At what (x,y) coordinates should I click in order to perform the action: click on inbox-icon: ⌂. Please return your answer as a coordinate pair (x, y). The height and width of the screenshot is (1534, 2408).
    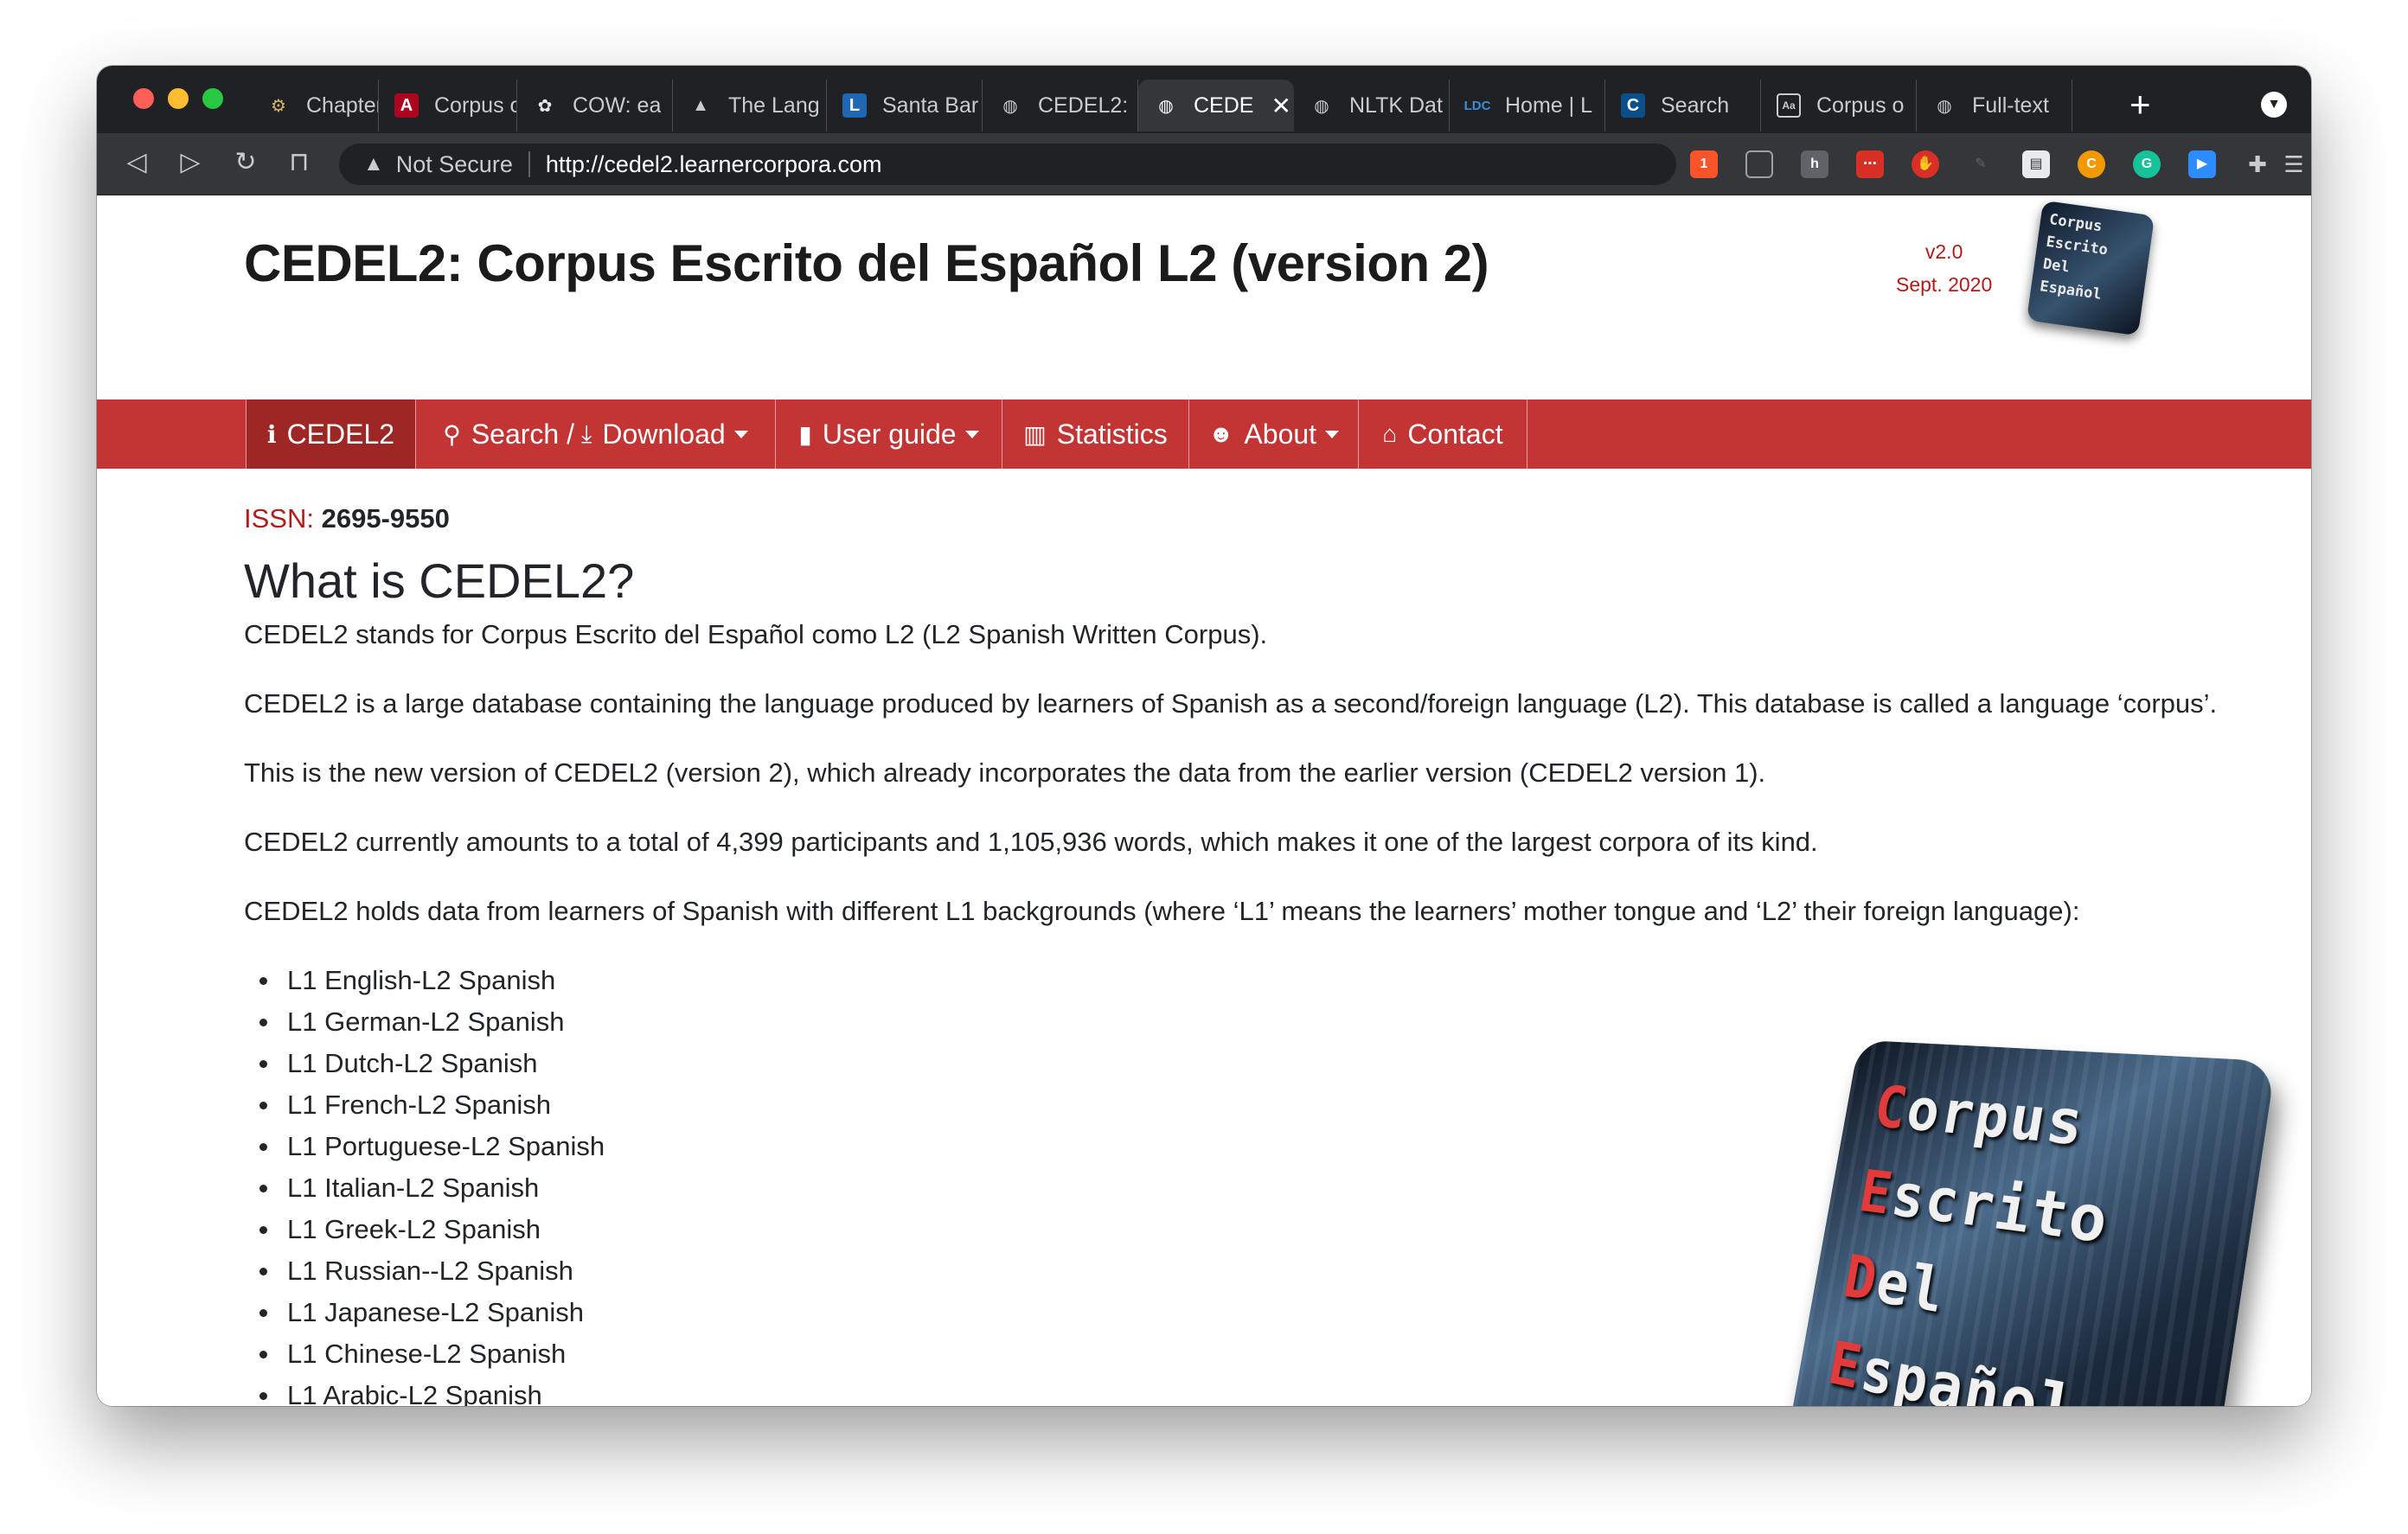
    Looking at the image, I should click on (1390, 433).